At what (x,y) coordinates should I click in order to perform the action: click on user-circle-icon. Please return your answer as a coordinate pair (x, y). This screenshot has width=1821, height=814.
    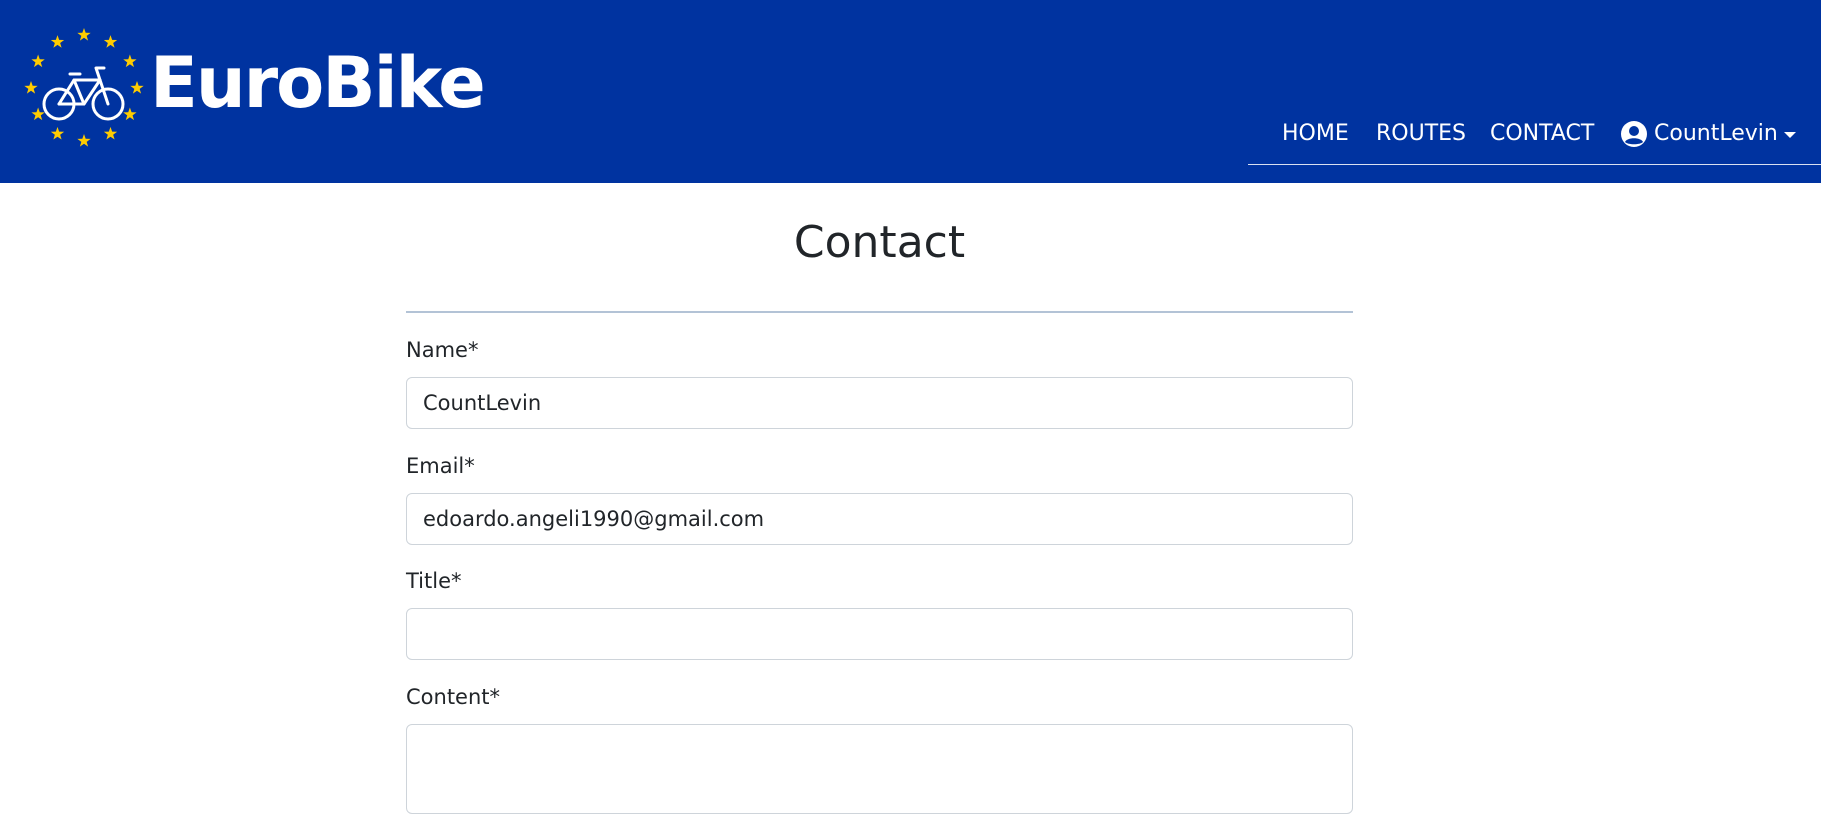
    Looking at the image, I should click on (1634, 134).